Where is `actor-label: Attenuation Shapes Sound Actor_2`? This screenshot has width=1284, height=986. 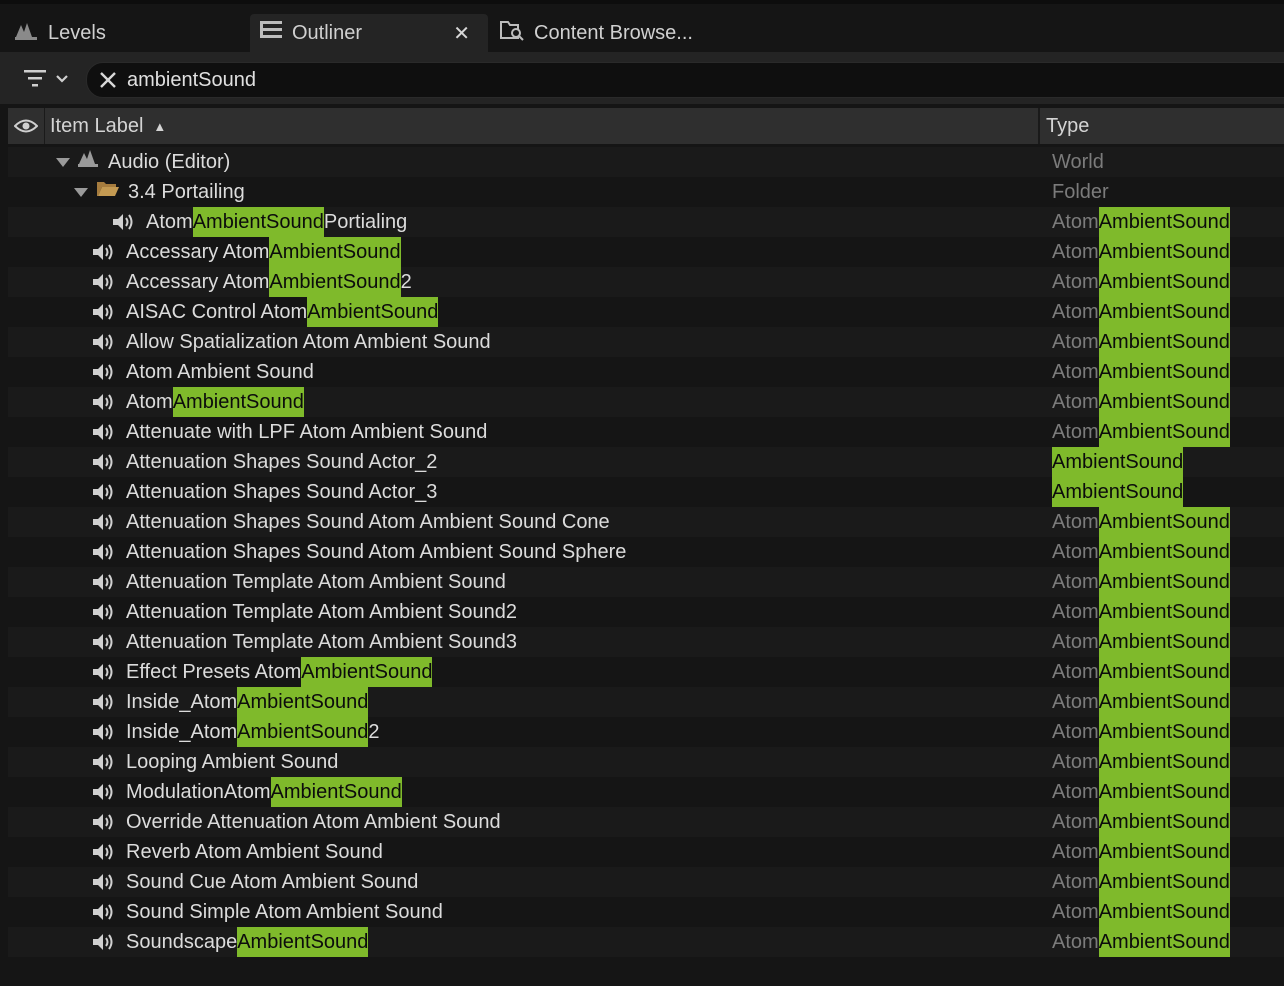 actor-label: Attenuation Shapes Sound Actor_2 is located at coordinates (282, 462).